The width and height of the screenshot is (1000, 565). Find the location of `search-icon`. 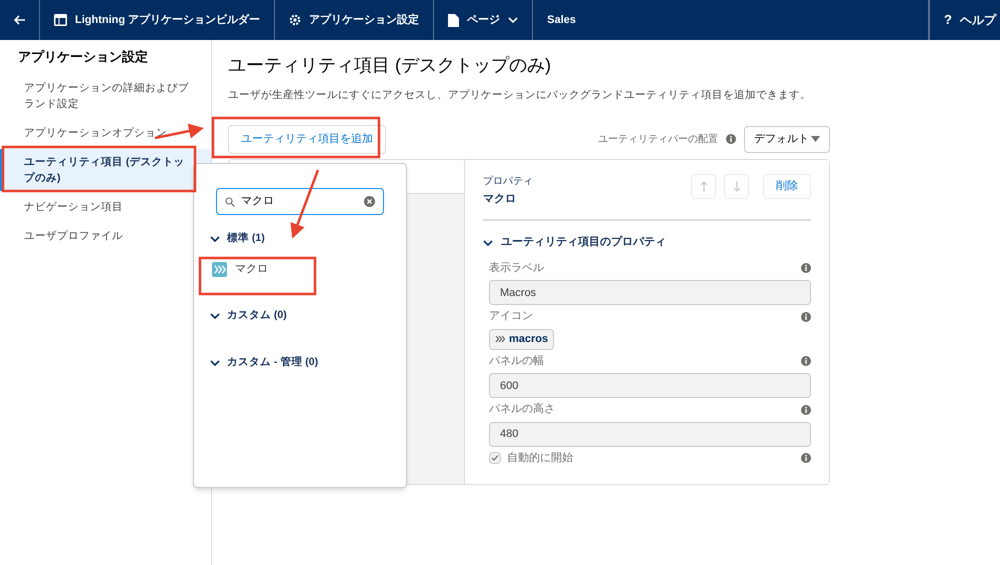

search-icon is located at coordinates (230, 201).